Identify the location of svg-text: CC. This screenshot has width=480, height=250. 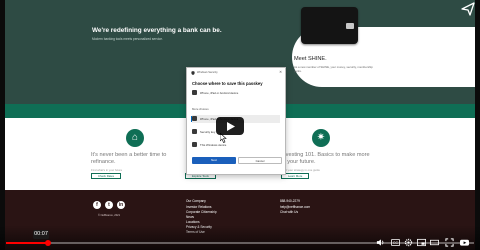
(396, 243).